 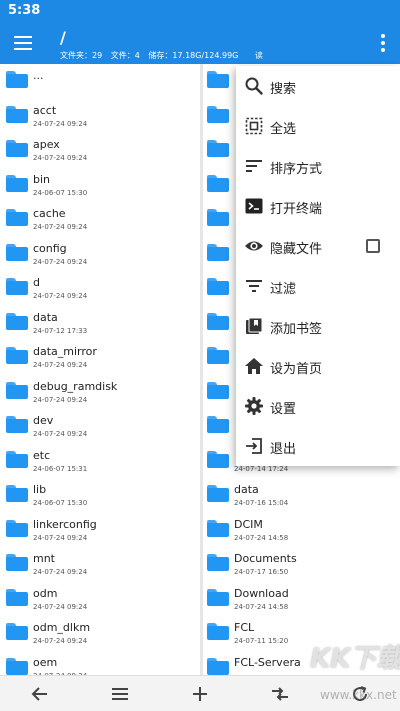 What do you see at coordinates (244, 627) in the screenshot?
I see `file-name: FCL` at bounding box center [244, 627].